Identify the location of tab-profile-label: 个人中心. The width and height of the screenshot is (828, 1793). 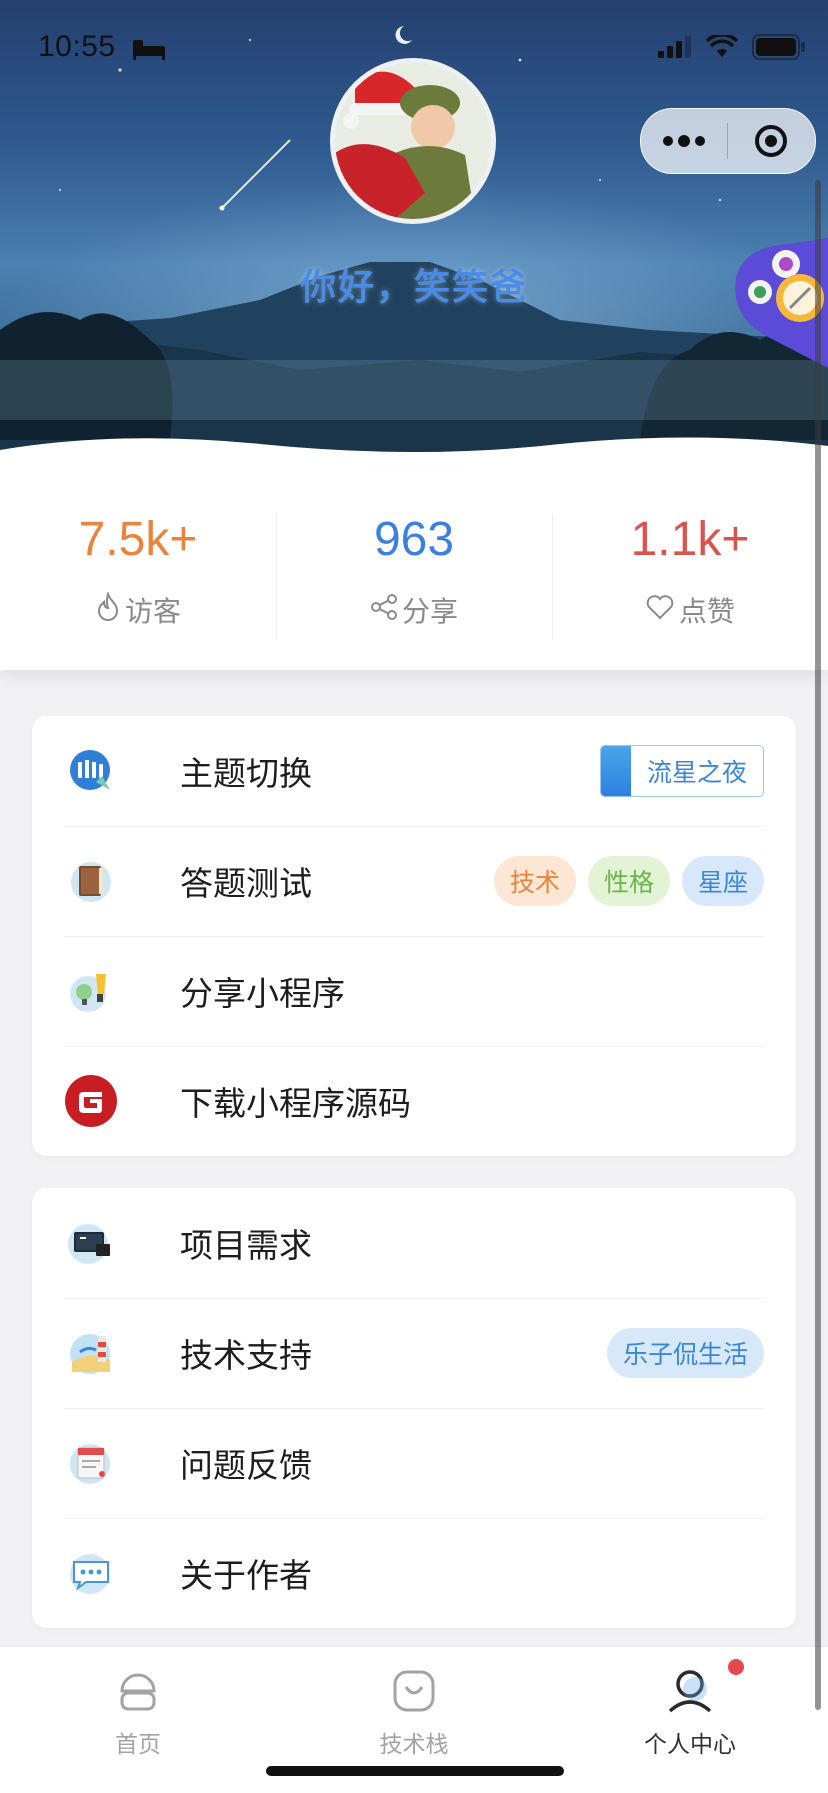
(690, 1745).